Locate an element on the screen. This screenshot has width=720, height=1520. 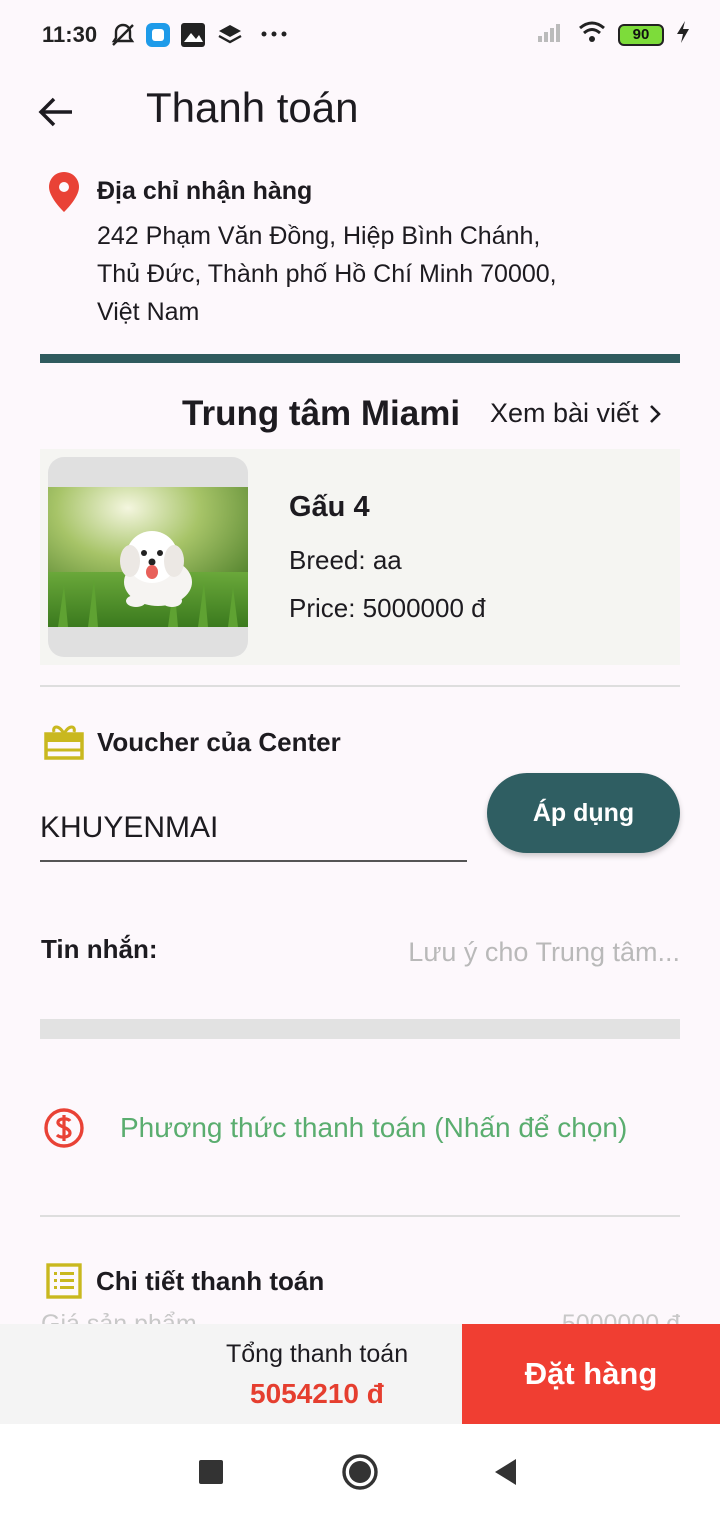
checkout-bar: Tổng thanh toán 5054210 đ Đặt hàng is located at coordinates (360, 1374).